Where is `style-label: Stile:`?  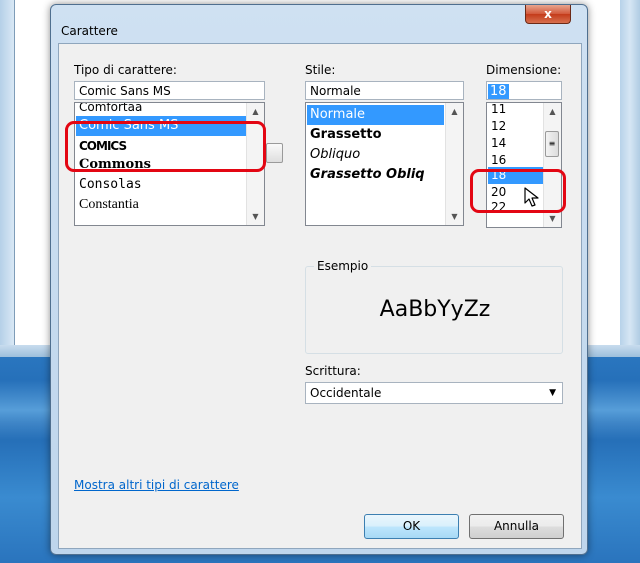 style-label: Stile: is located at coordinates (320, 70).